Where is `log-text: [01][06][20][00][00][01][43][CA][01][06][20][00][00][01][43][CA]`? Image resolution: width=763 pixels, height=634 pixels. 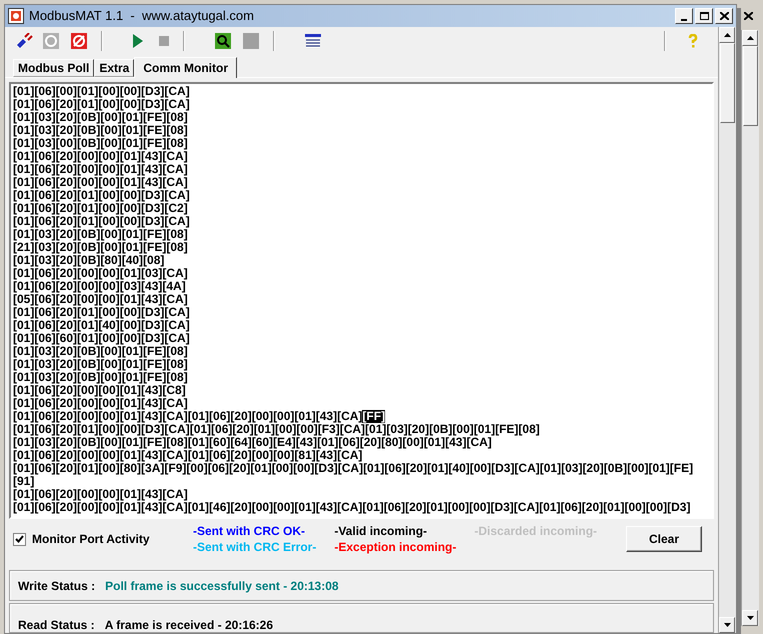
log-text: [01][06][20][00][00][01][43][CA][01][06][20][00][00][01][43][CA] is located at coordinates (187, 416).